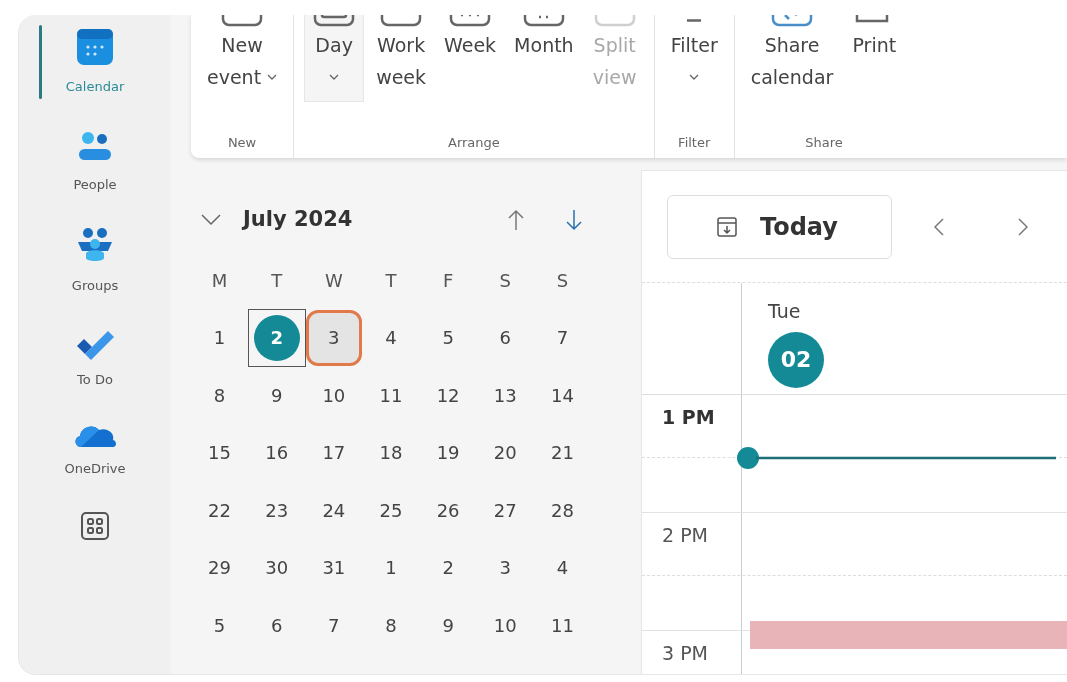 Image resolution: width=1067 pixels, height=682 pixels. What do you see at coordinates (298, 220) in the screenshot?
I see `month-title: July 2024` at bounding box center [298, 220].